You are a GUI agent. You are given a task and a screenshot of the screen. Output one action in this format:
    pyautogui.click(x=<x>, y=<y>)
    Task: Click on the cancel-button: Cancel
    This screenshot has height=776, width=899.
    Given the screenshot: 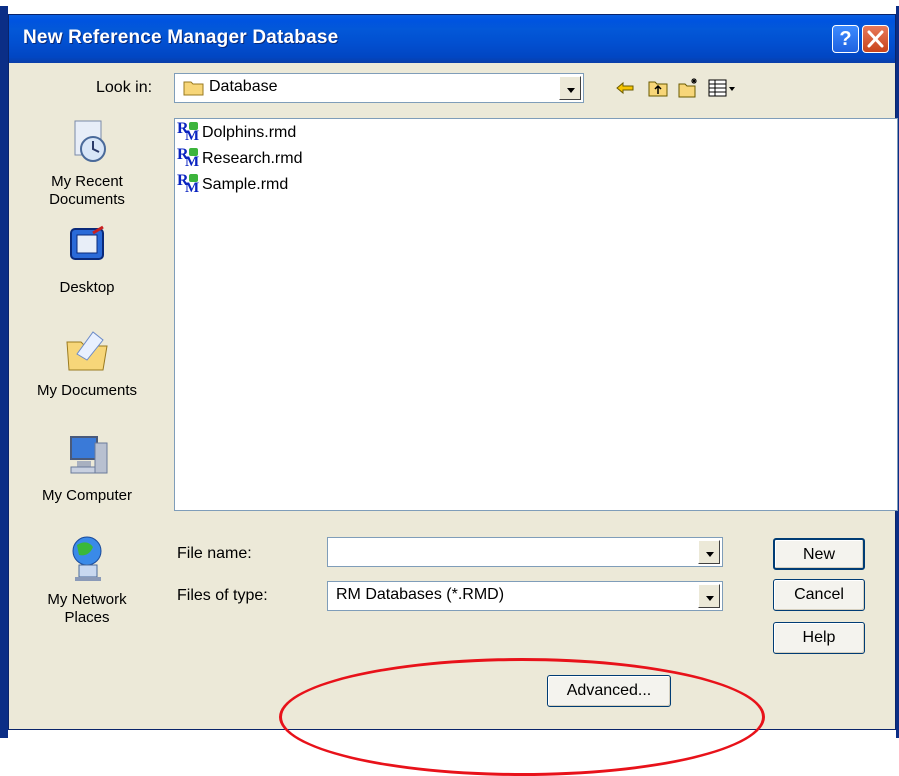 What is the action you would take?
    pyautogui.click(x=819, y=595)
    